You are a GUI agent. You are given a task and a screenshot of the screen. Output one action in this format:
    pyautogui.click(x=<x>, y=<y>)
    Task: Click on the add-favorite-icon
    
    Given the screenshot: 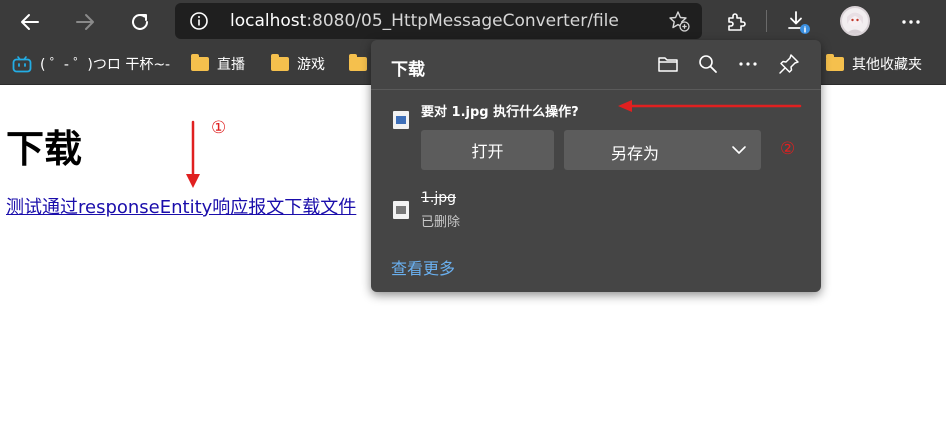 What is the action you would take?
    pyautogui.click(x=679, y=21)
    